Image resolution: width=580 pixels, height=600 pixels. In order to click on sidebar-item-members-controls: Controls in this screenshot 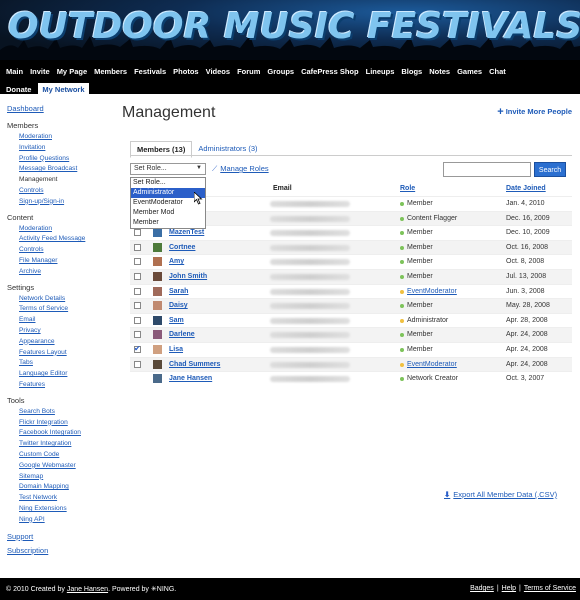, I will do `click(59, 191)`.